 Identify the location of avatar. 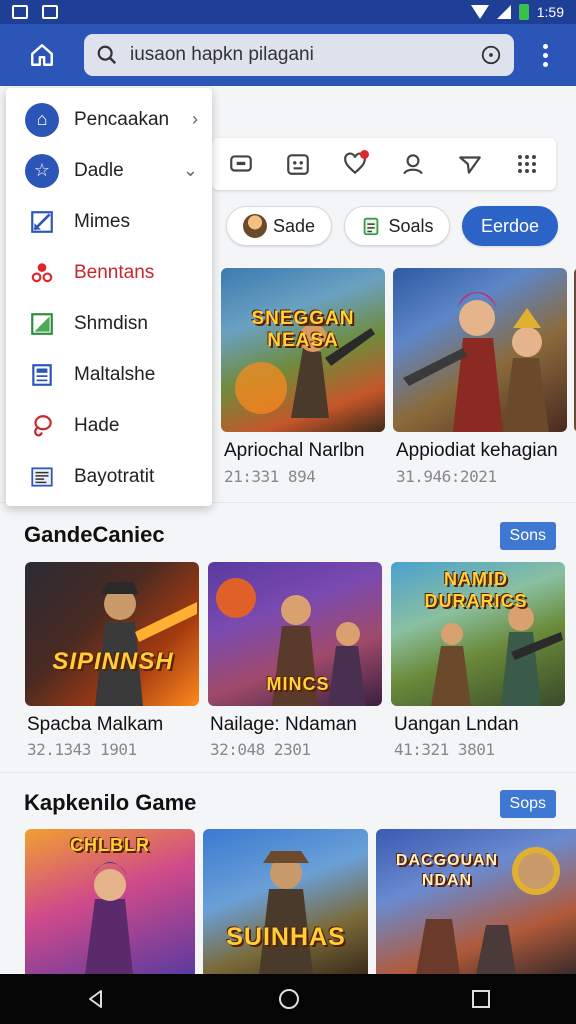
(254, 226).